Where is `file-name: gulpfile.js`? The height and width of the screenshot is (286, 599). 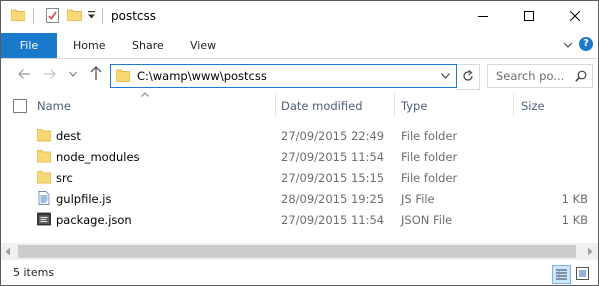
file-name: gulpfile.js is located at coordinates (84, 199).